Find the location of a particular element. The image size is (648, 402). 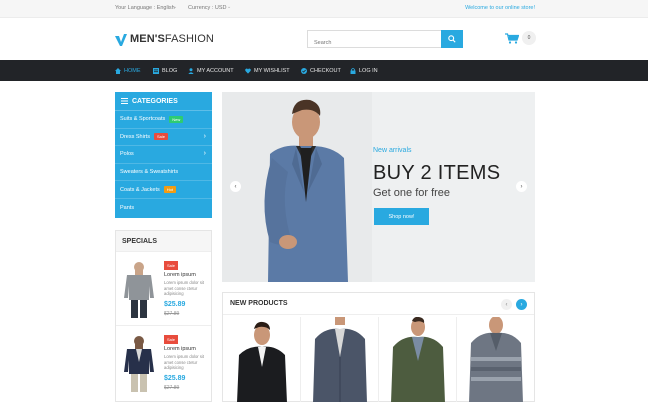

slider-next-button: › is located at coordinates (521, 186).